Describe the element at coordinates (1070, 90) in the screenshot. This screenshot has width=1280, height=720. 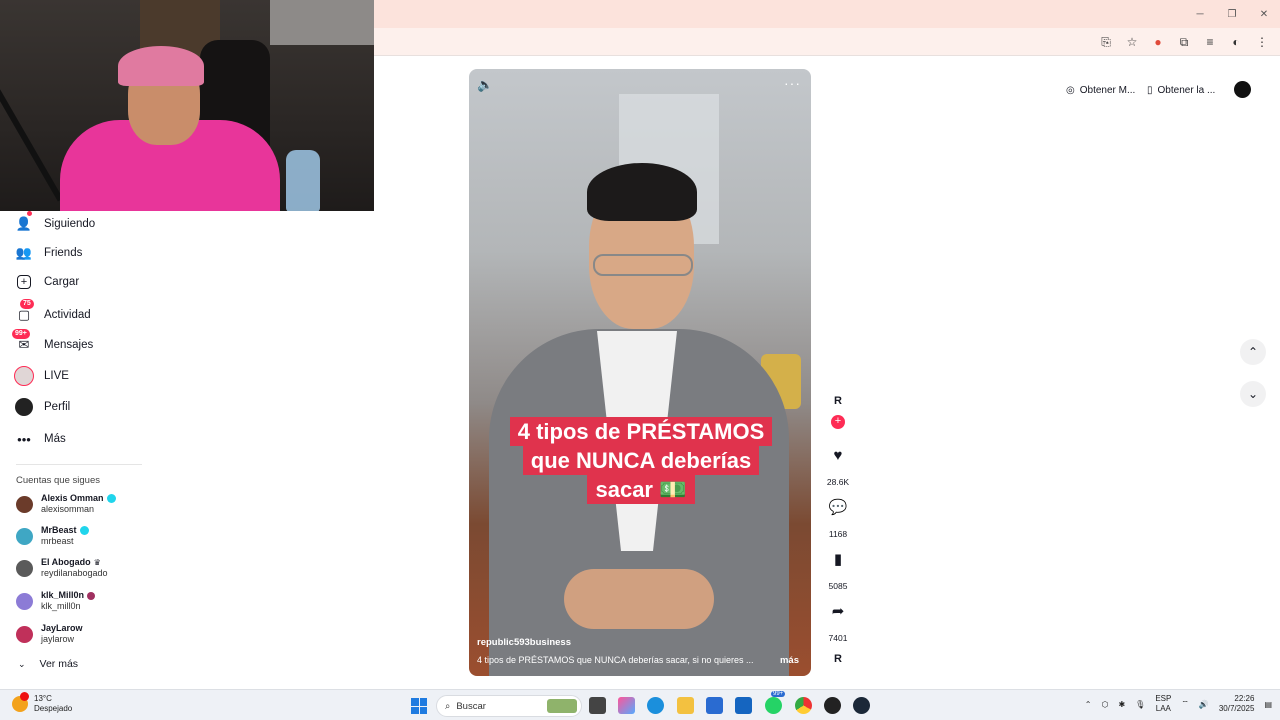
I see `coin-icon: ◎` at that location.